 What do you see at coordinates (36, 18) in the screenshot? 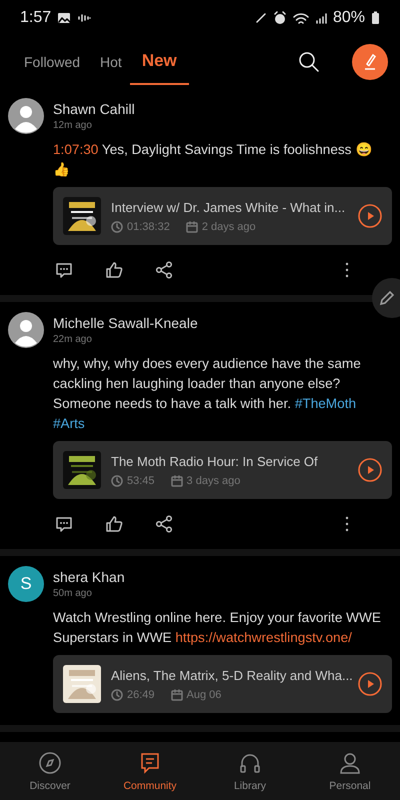
I see `clock-time: 1:57` at bounding box center [36, 18].